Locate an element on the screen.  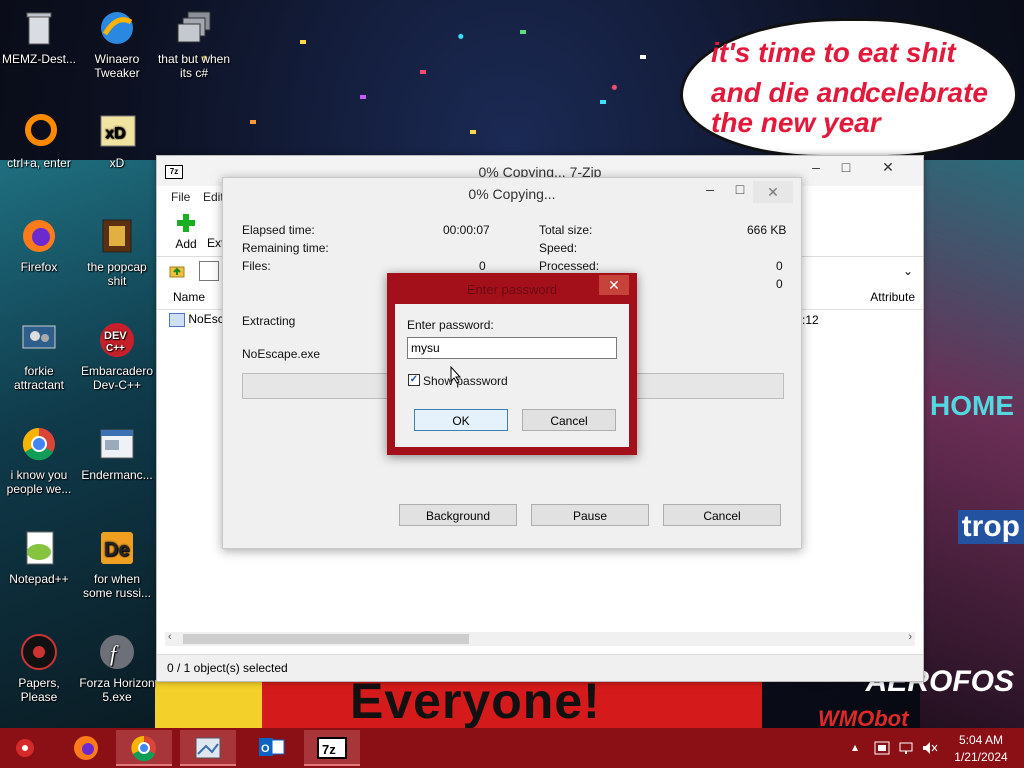
progress-minimize-button: – is located at coordinates (710, 189).